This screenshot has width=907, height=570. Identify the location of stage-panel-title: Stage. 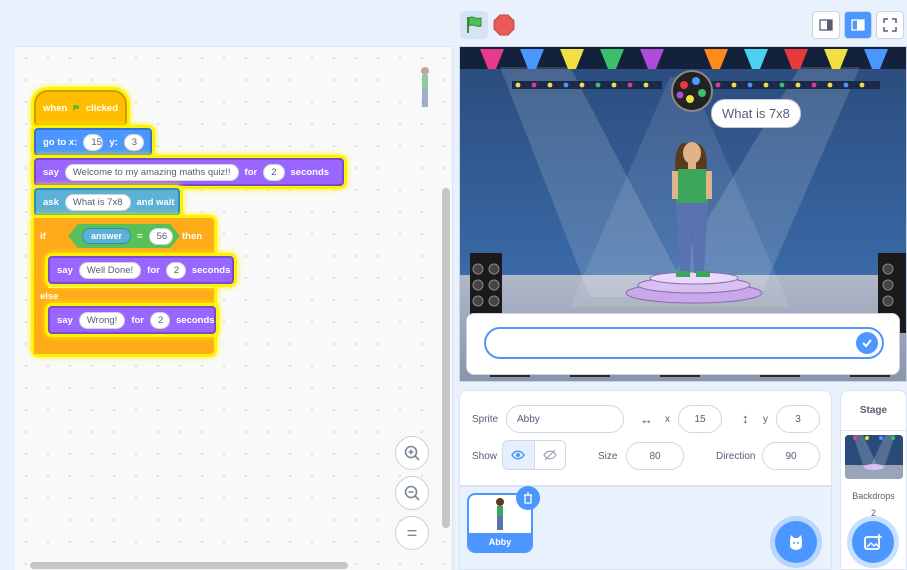
(873, 411).